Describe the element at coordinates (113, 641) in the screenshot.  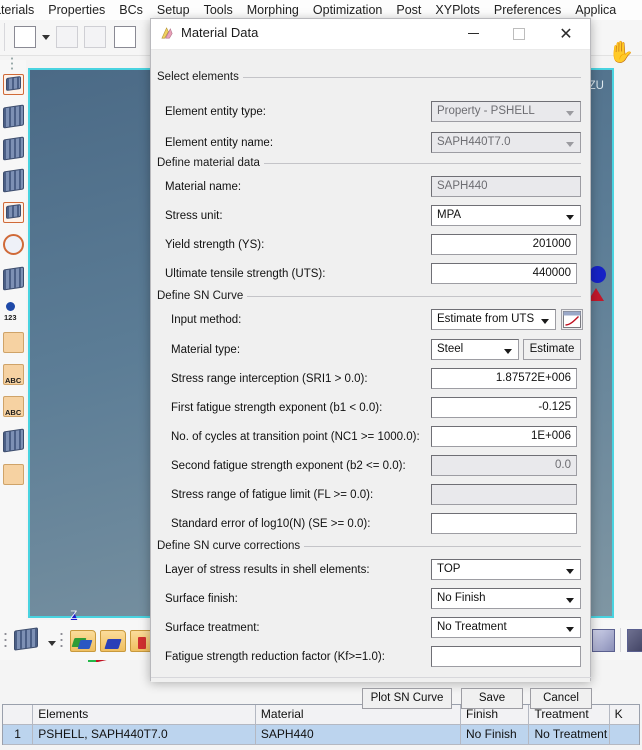
I see `folder-assembly-icon` at that location.